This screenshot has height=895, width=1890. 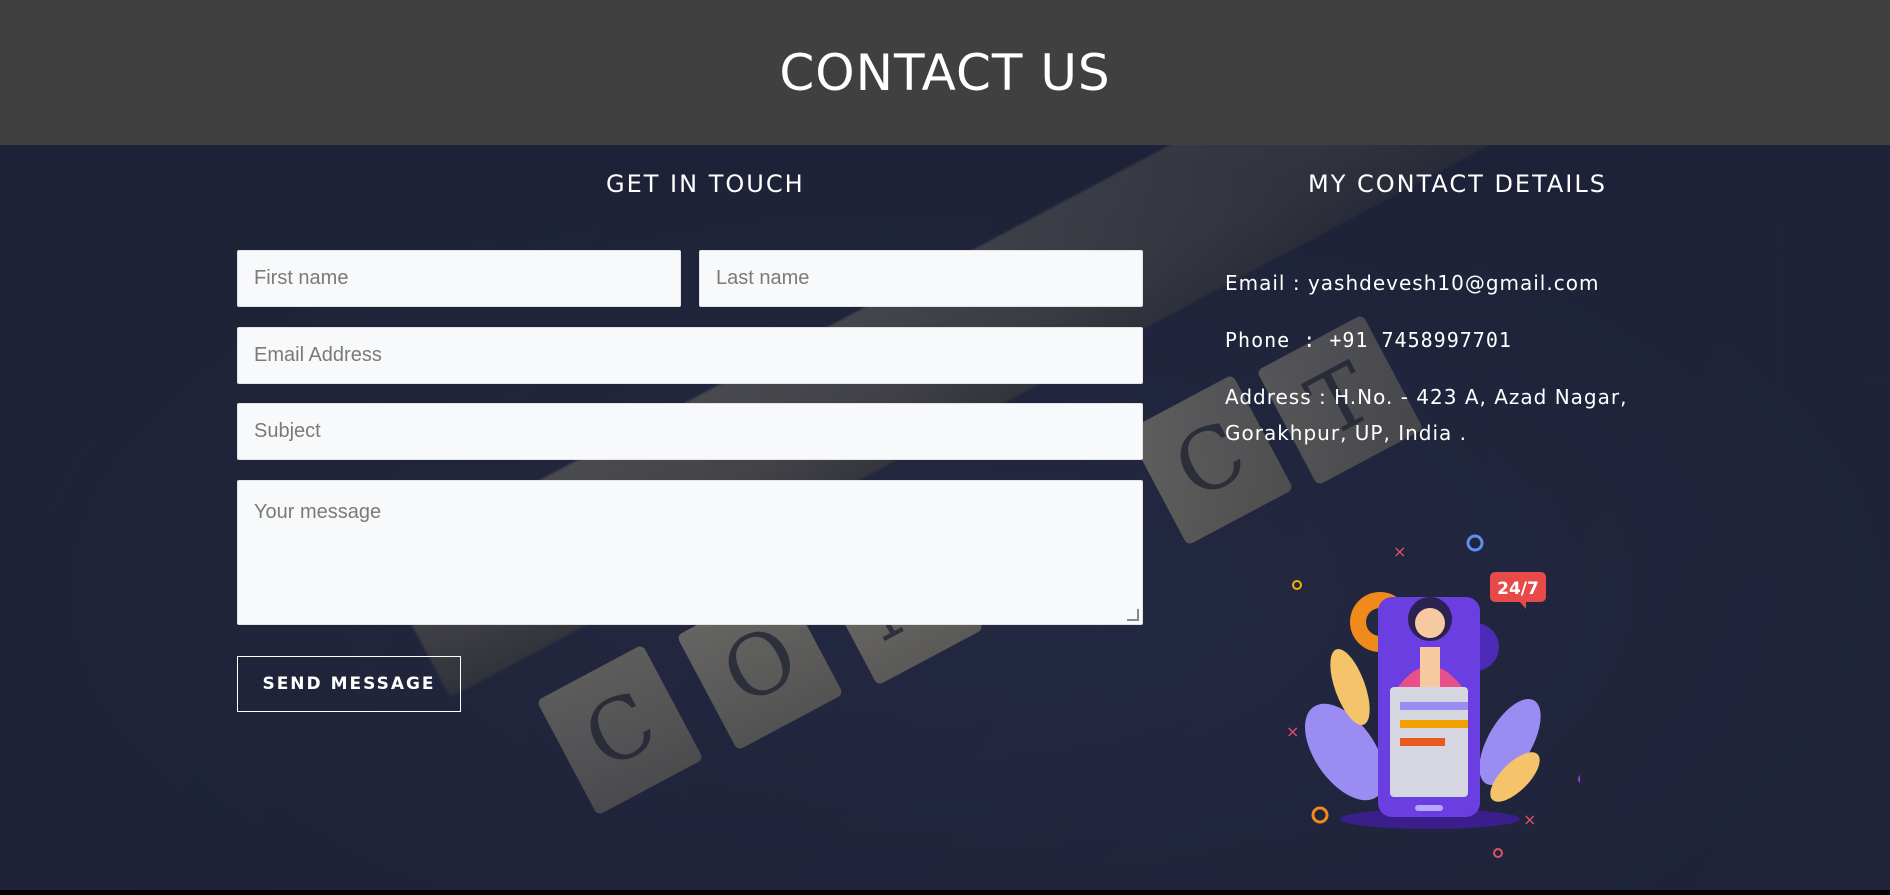 What do you see at coordinates (1346, 433) in the screenshot?
I see `contact-address-line2: Gorakhpur, UP, India .` at bounding box center [1346, 433].